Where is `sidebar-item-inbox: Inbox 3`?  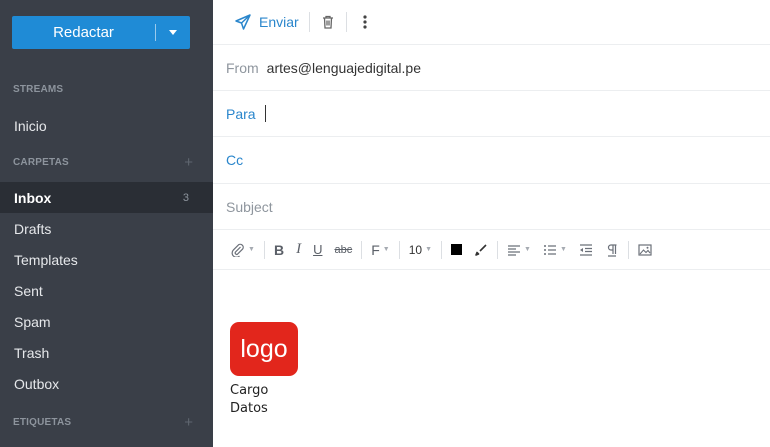 sidebar-item-inbox: Inbox 3 is located at coordinates (106, 197).